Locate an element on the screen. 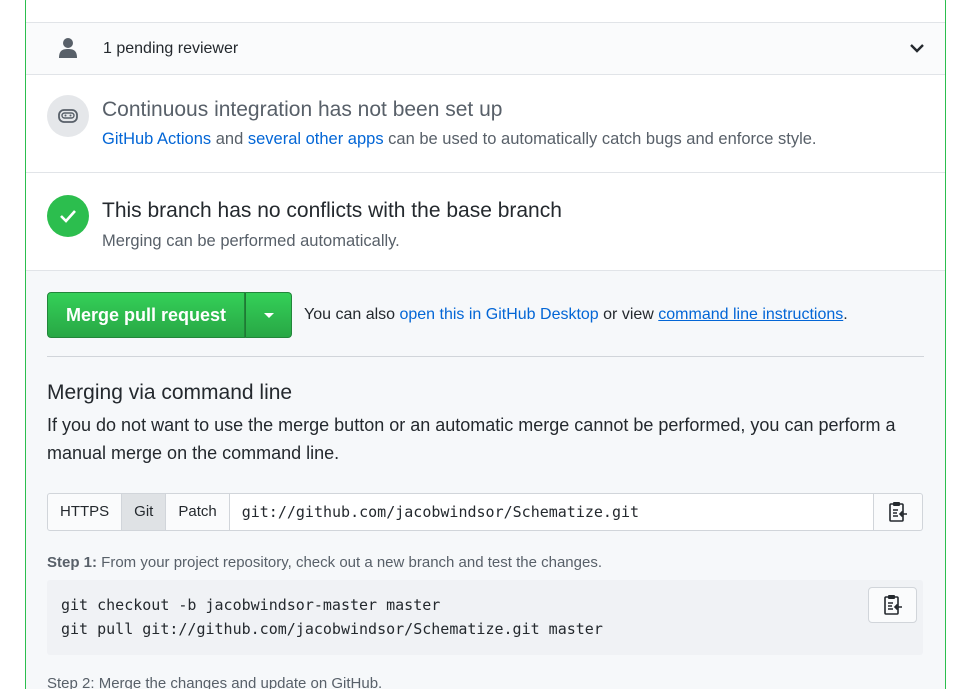 This screenshot has height=689, width=956. reviewers-label: 1 pending reviewer is located at coordinates (171, 48).